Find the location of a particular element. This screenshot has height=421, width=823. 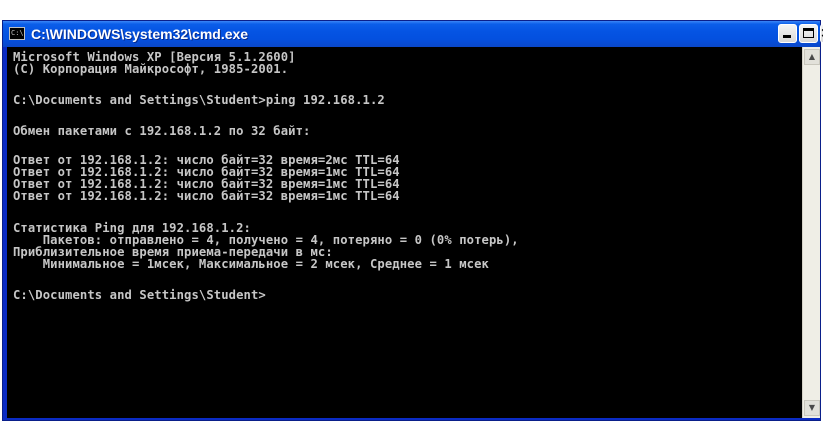

arrow-up-icon: ▲ is located at coordinates (812, 56).